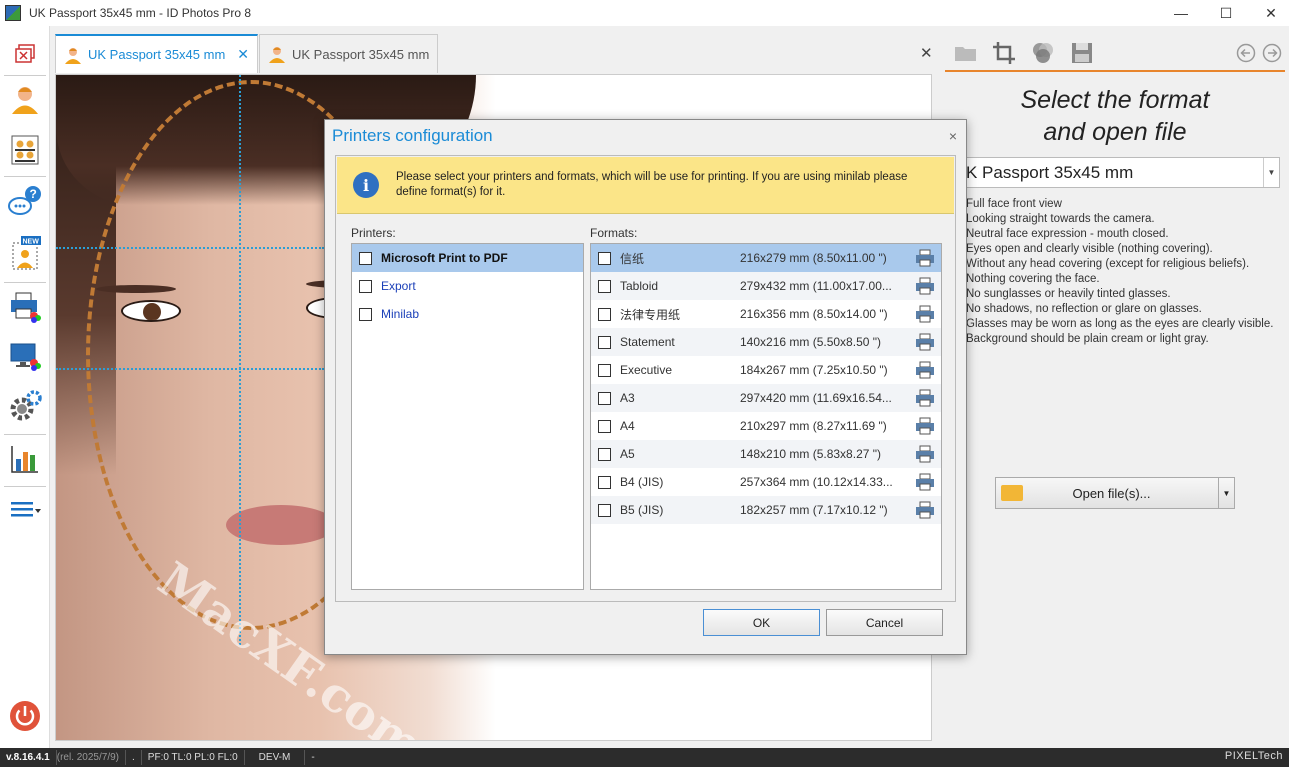 This screenshot has height=767, width=1289. Describe the element at coordinates (766, 314) in the screenshot. I see `format-row: 法律专用纸 216x356 mm (8.50x14.00 ")` at that location.